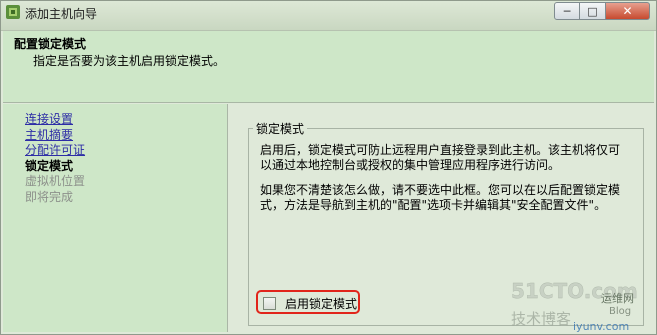 This screenshot has width=657, height=335. Describe the element at coordinates (49, 196) in the screenshot. I see `step-ready-to-complete: 即将完成` at that location.